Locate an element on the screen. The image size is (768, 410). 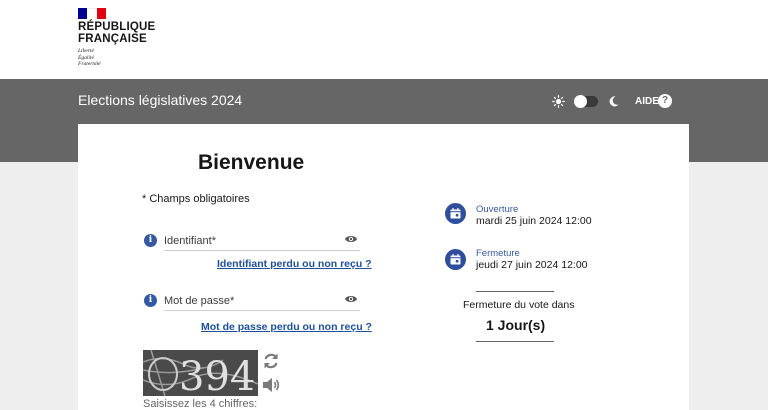
identifier-field is located at coordinates (262, 241).